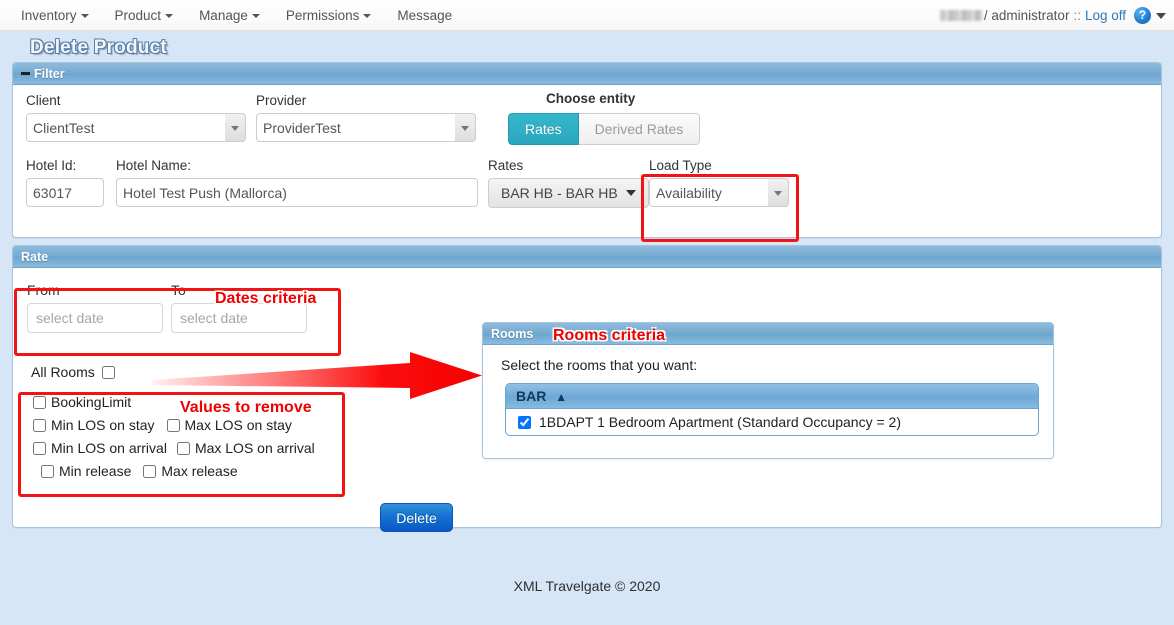 The height and width of the screenshot is (625, 1174). What do you see at coordinates (238, 425) in the screenshot?
I see `max-los-on-stay-label: Max LOS on stay` at bounding box center [238, 425].